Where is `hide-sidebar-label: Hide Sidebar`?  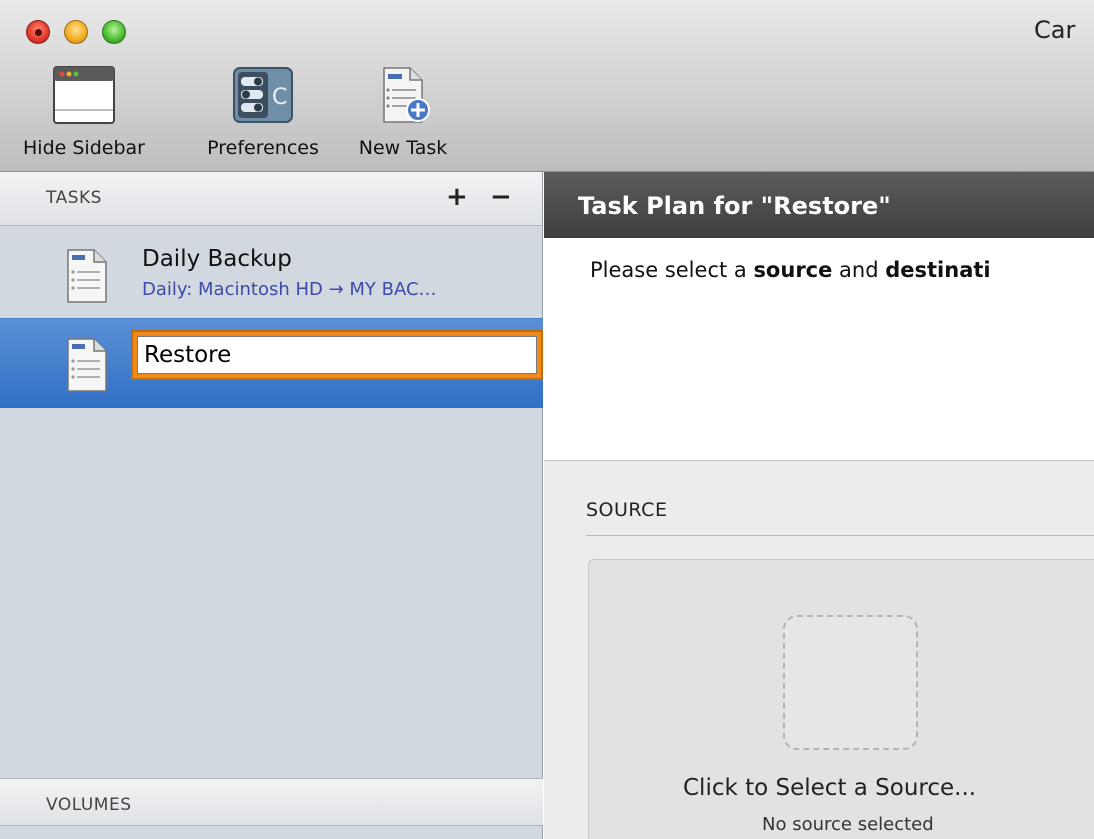
hide-sidebar-label: Hide Sidebar is located at coordinates (84, 148).